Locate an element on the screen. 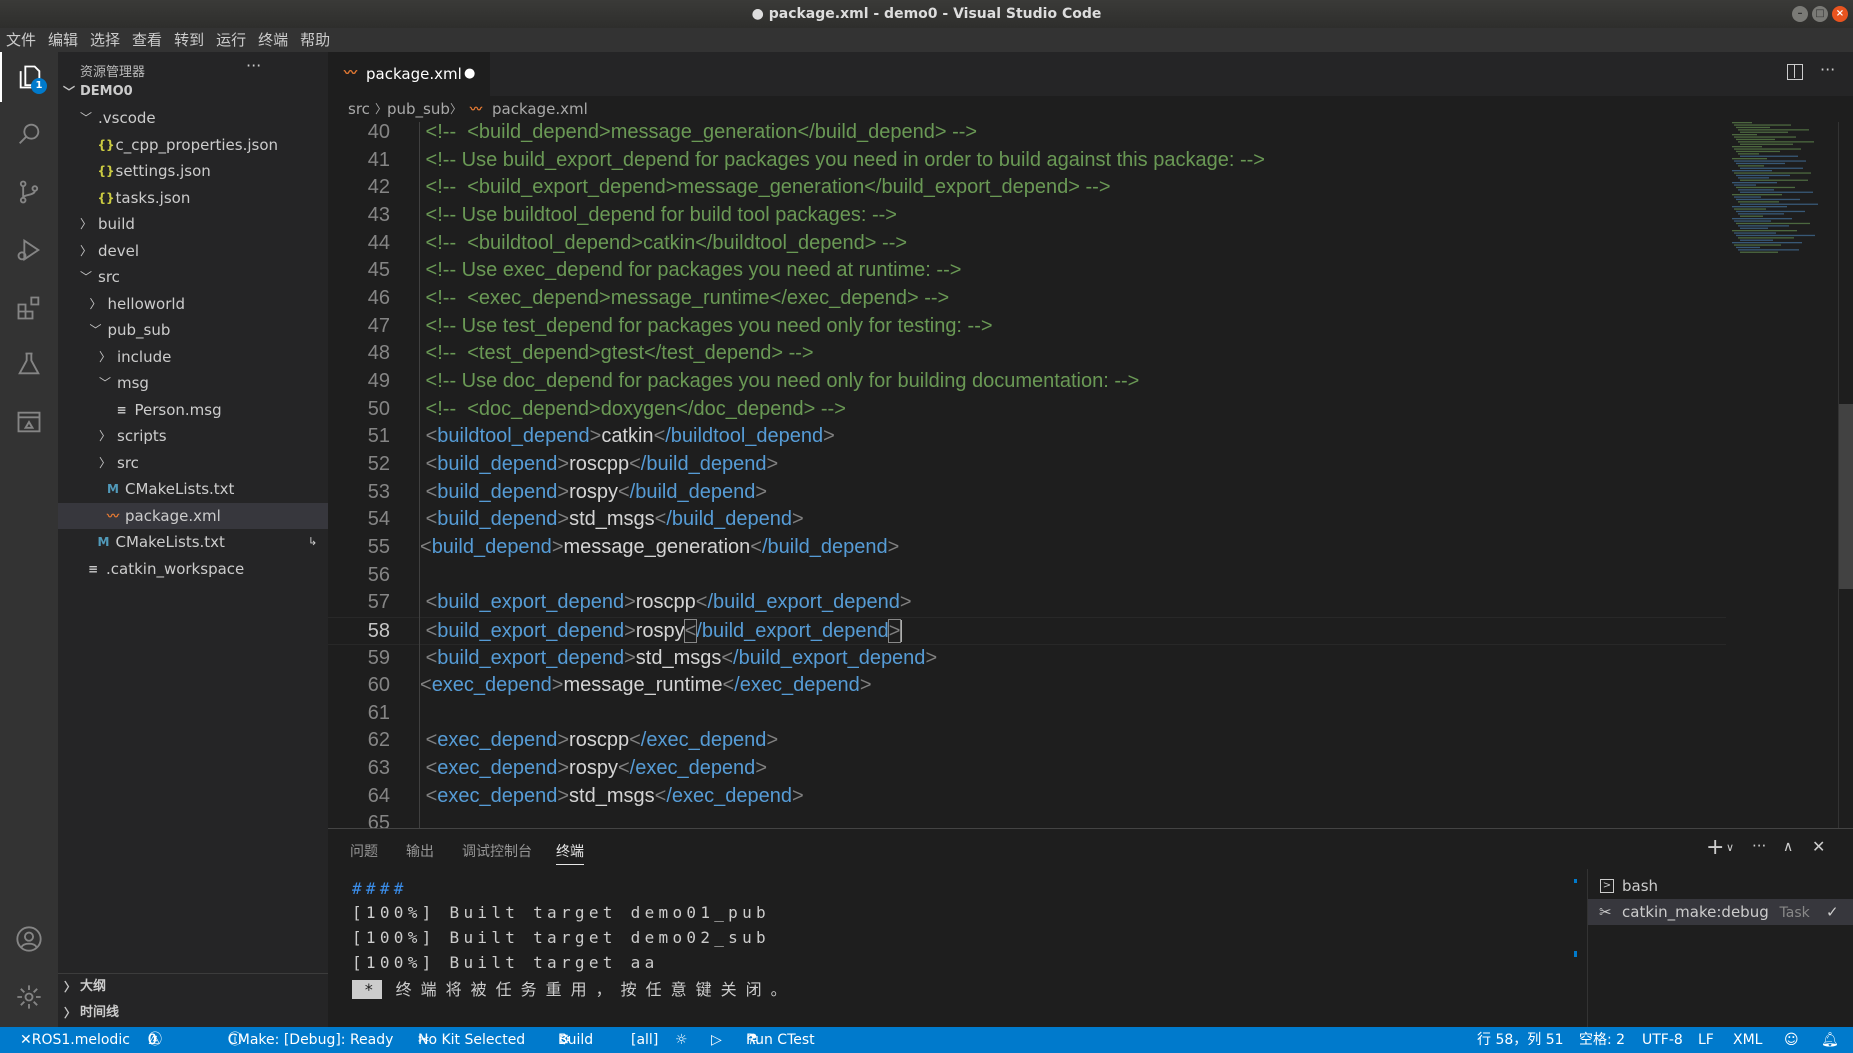 This screenshot has height=1053, width=1853. activity-accounts is located at coordinates (29, 939).